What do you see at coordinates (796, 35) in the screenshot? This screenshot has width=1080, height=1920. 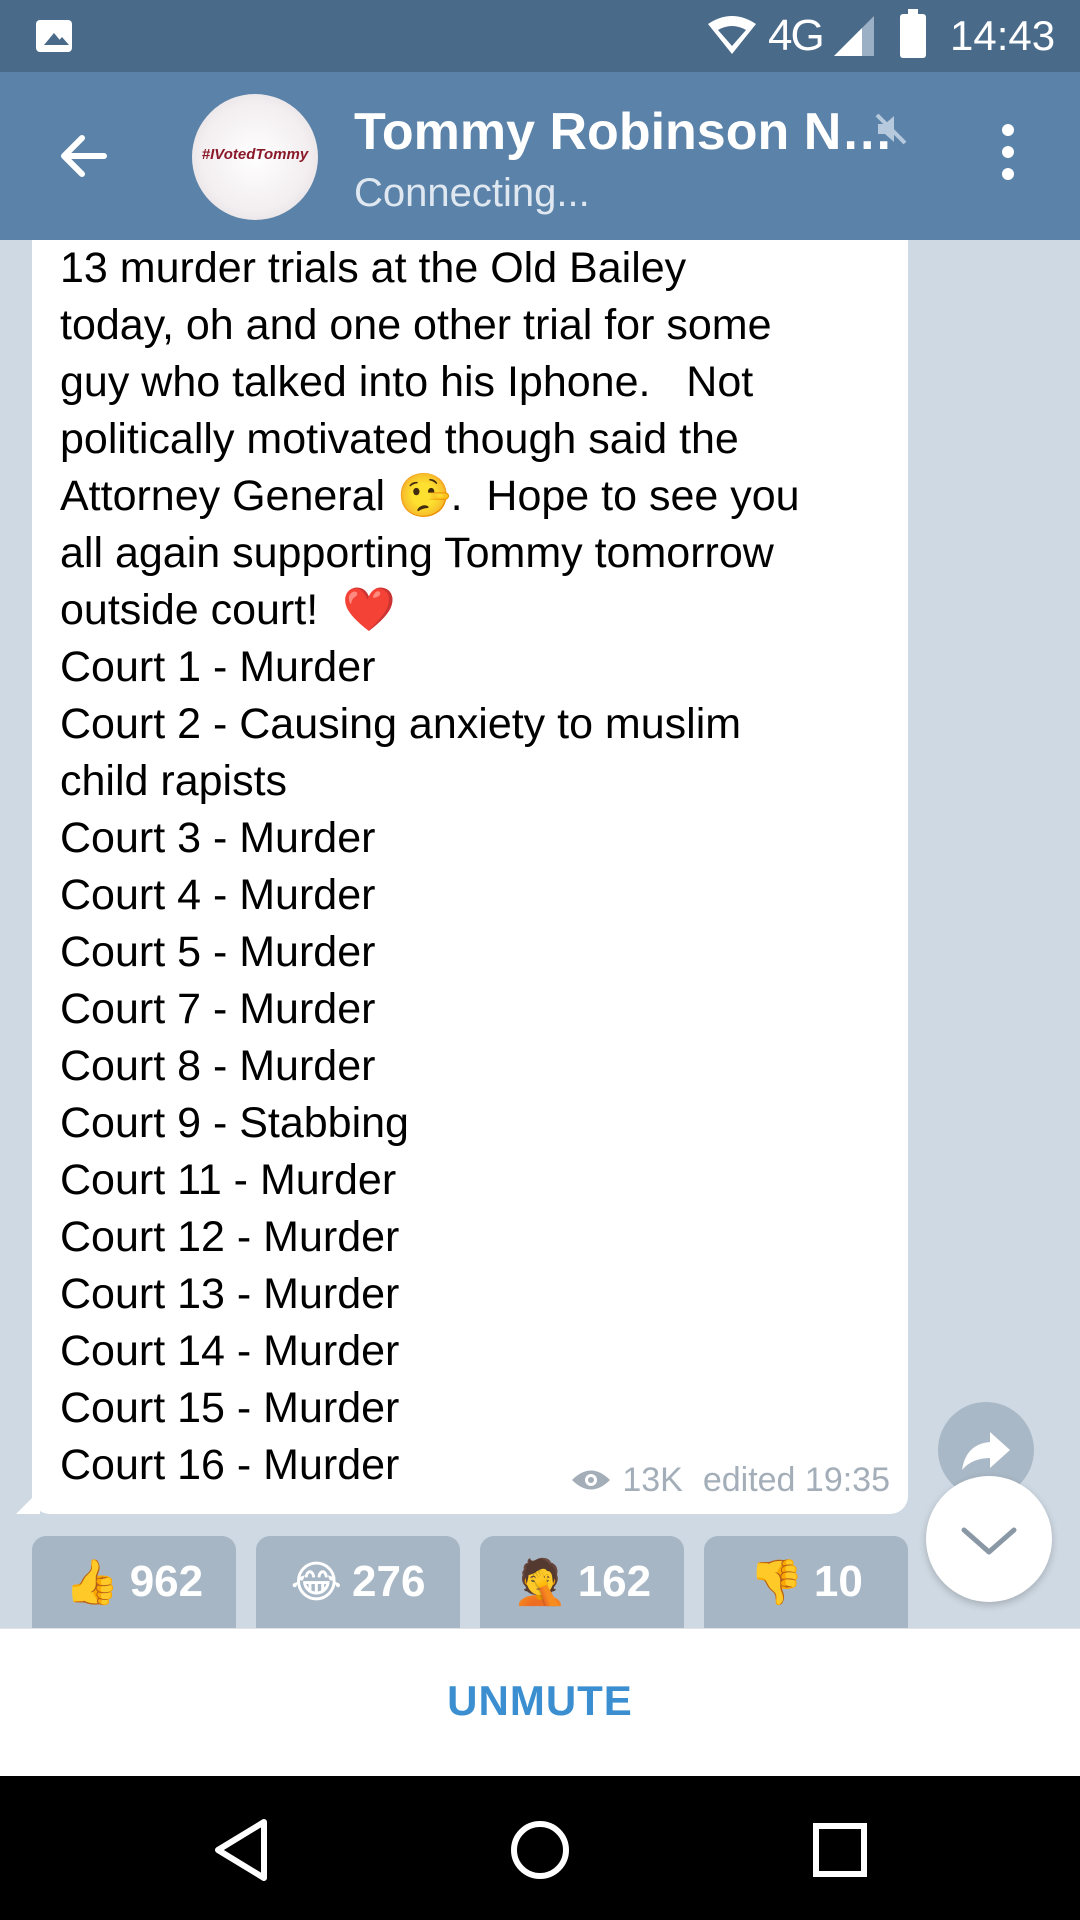 I see `network-type: 4G` at bounding box center [796, 35].